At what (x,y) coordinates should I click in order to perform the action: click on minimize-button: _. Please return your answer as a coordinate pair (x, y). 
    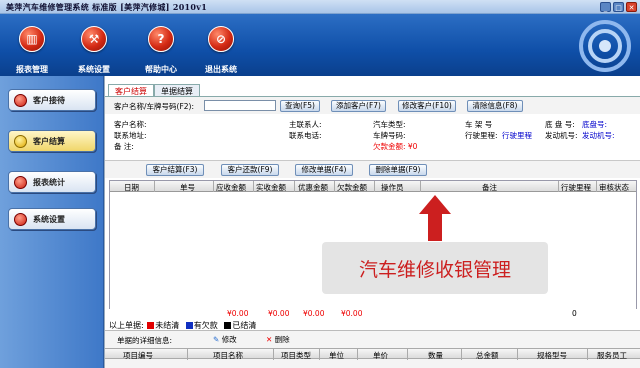
    Looking at the image, I should click on (605, 7).